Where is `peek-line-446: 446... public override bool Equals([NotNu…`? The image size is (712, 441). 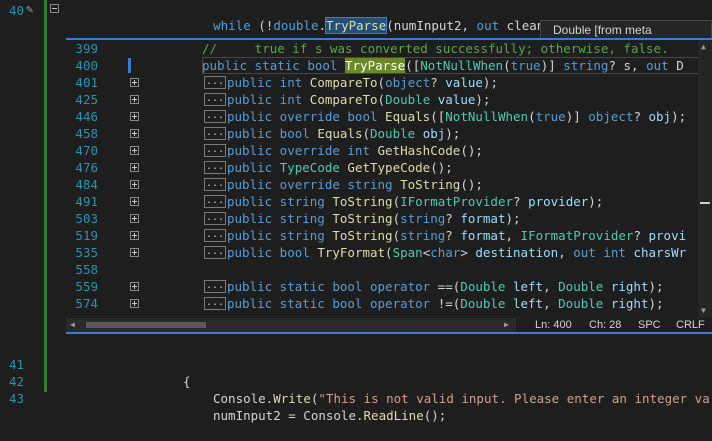
peek-line-446: 446... public override bool Equals([NotNu… is located at coordinates (389, 116).